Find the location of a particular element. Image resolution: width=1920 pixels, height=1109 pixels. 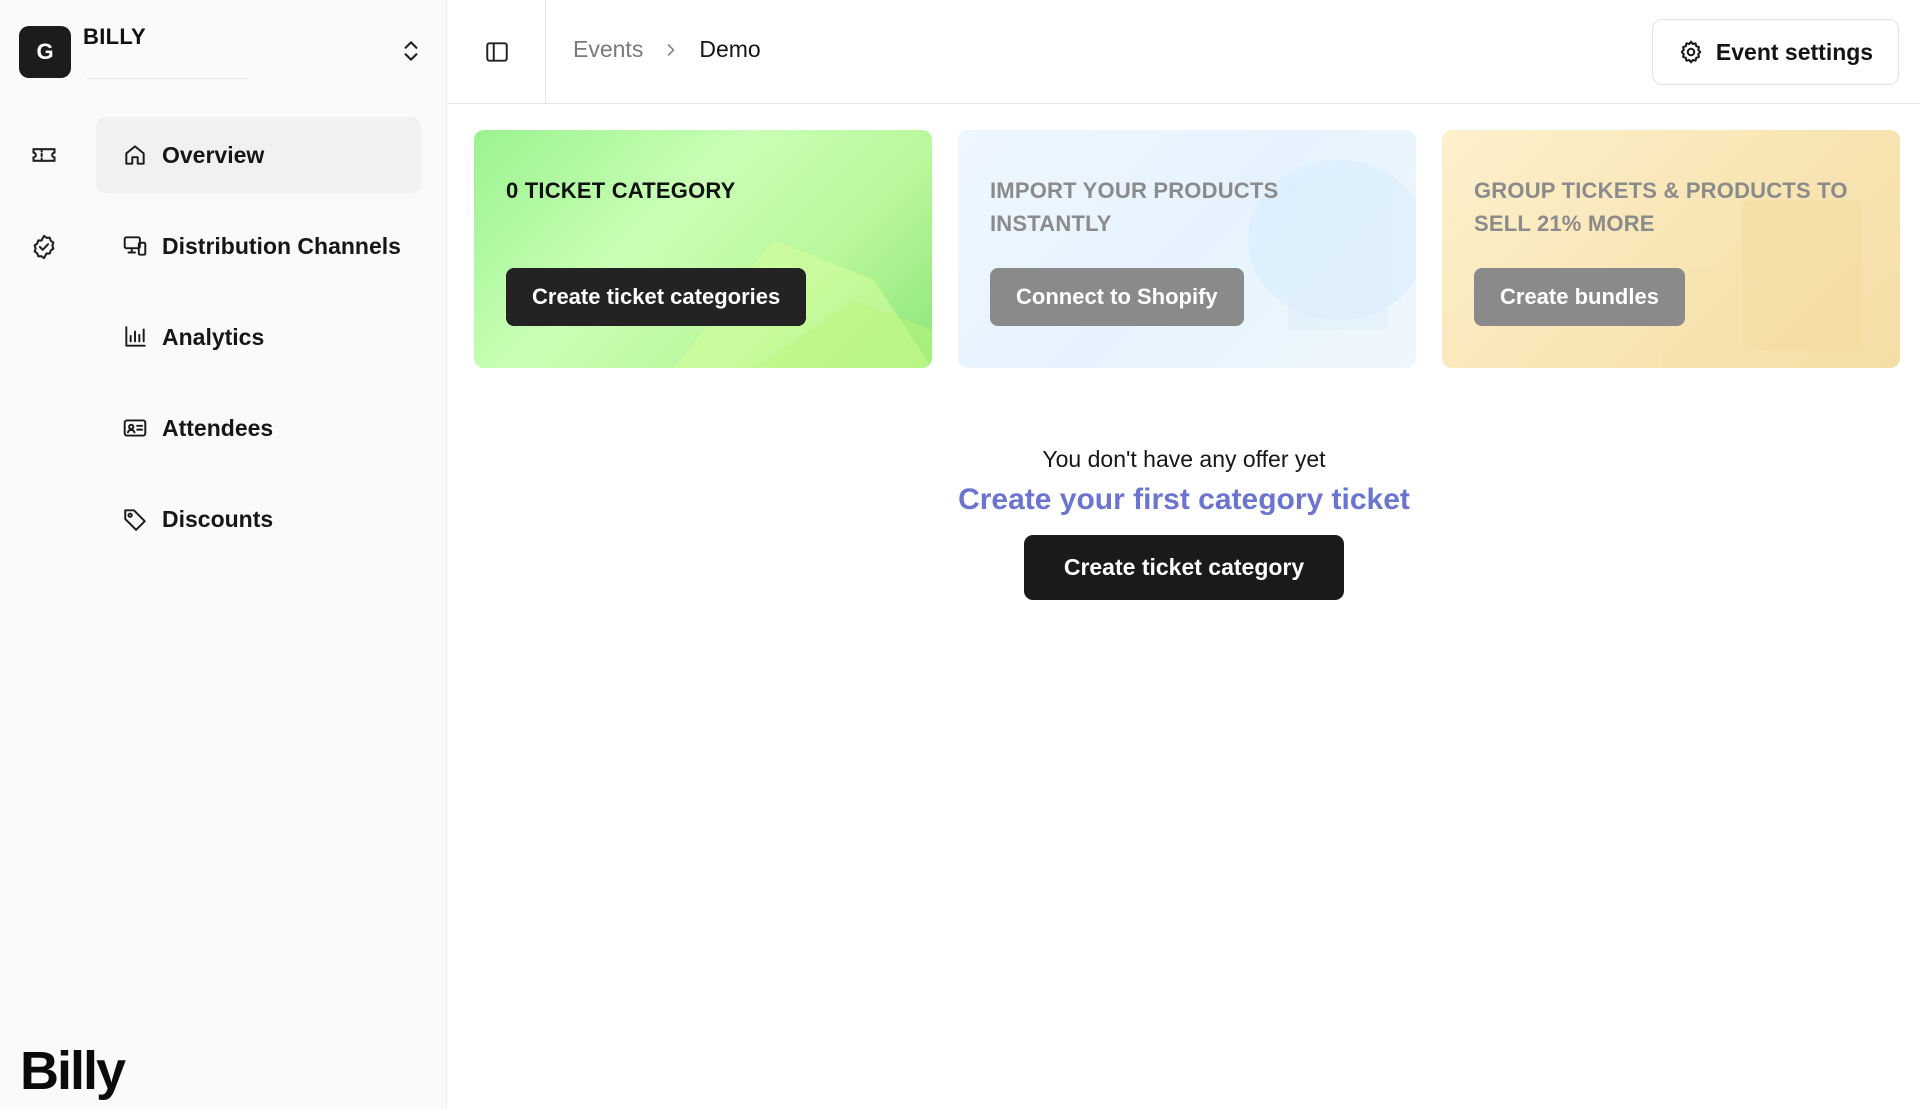

card-title: 0 TICKET CATEGORY is located at coordinates (621, 190).